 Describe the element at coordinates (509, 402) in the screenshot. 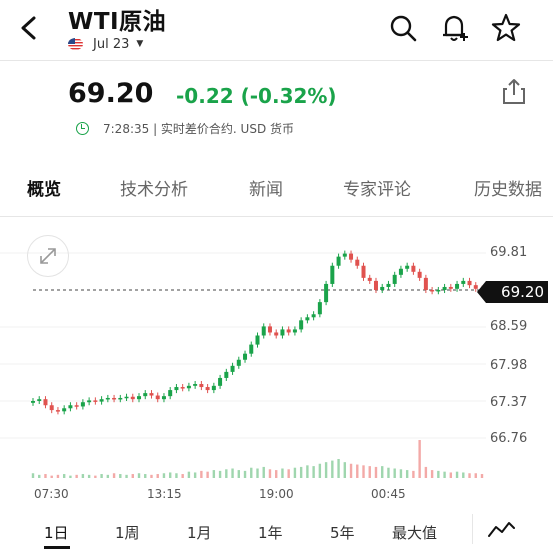

I see `y-tick-label: 67.37` at that location.